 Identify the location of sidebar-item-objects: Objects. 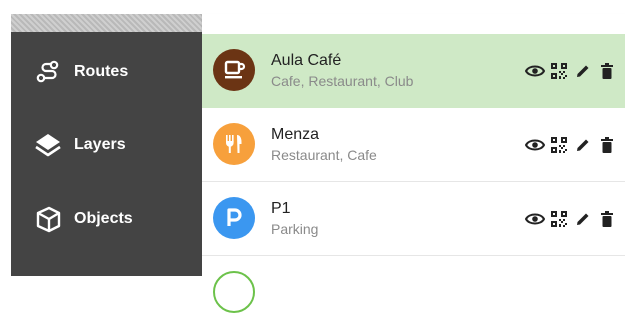
(106, 219).